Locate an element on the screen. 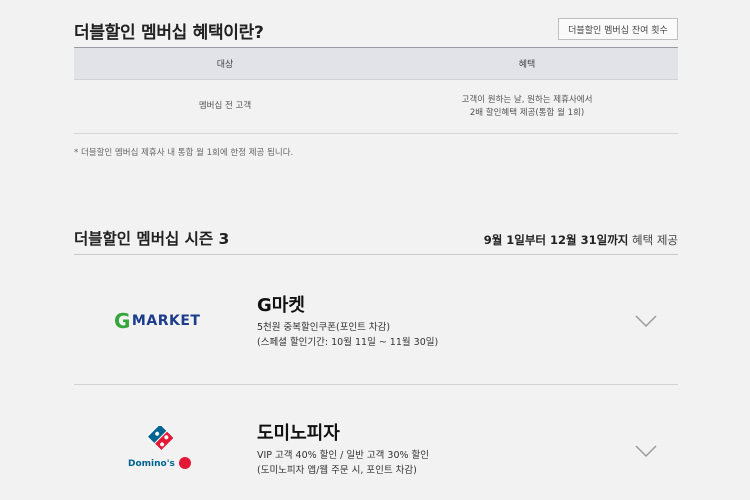 The height and width of the screenshot is (500, 750). benefit-note: * 더블할인 멤버십 제휴사 내 통합 월 1회에 한정 제공 됩니다. is located at coordinates (184, 153).